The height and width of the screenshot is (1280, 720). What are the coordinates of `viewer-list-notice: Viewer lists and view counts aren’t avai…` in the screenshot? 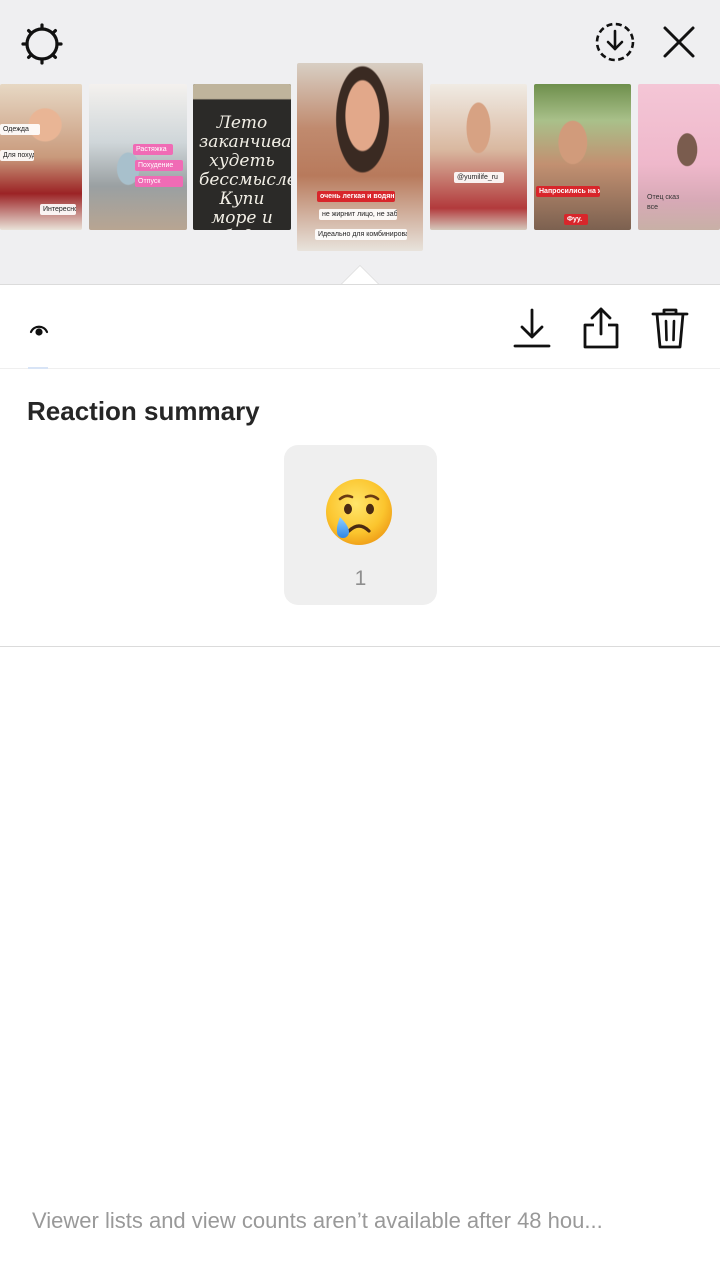 It's located at (317, 1220).